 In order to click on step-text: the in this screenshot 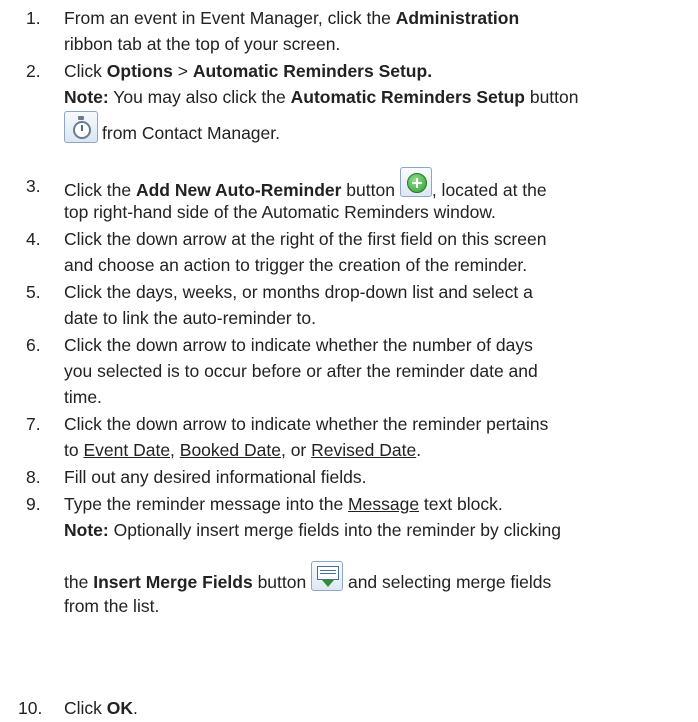, I will do `click(79, 582)`.